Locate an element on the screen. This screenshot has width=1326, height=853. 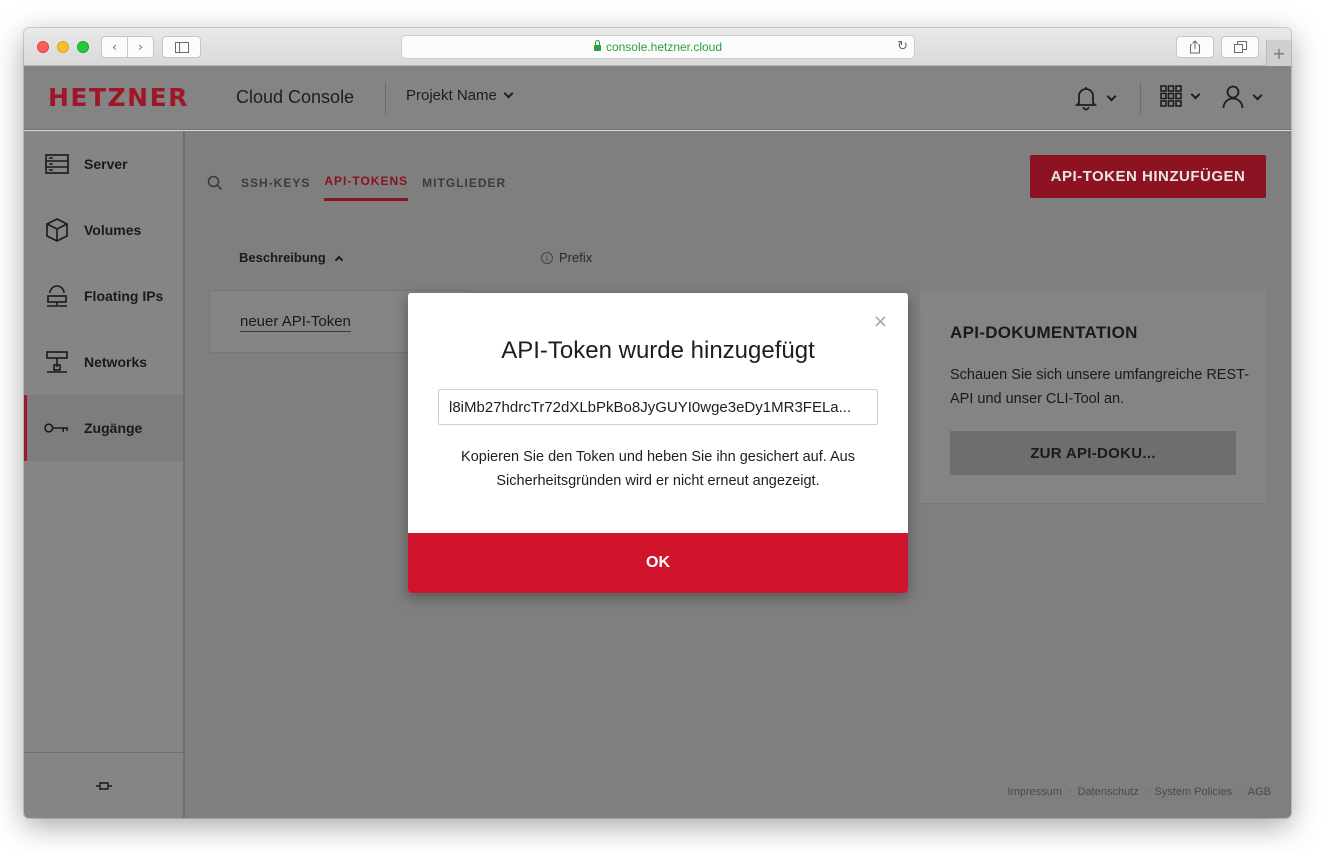
project-selector: Projekt Name is located at coordinates (460, 95).